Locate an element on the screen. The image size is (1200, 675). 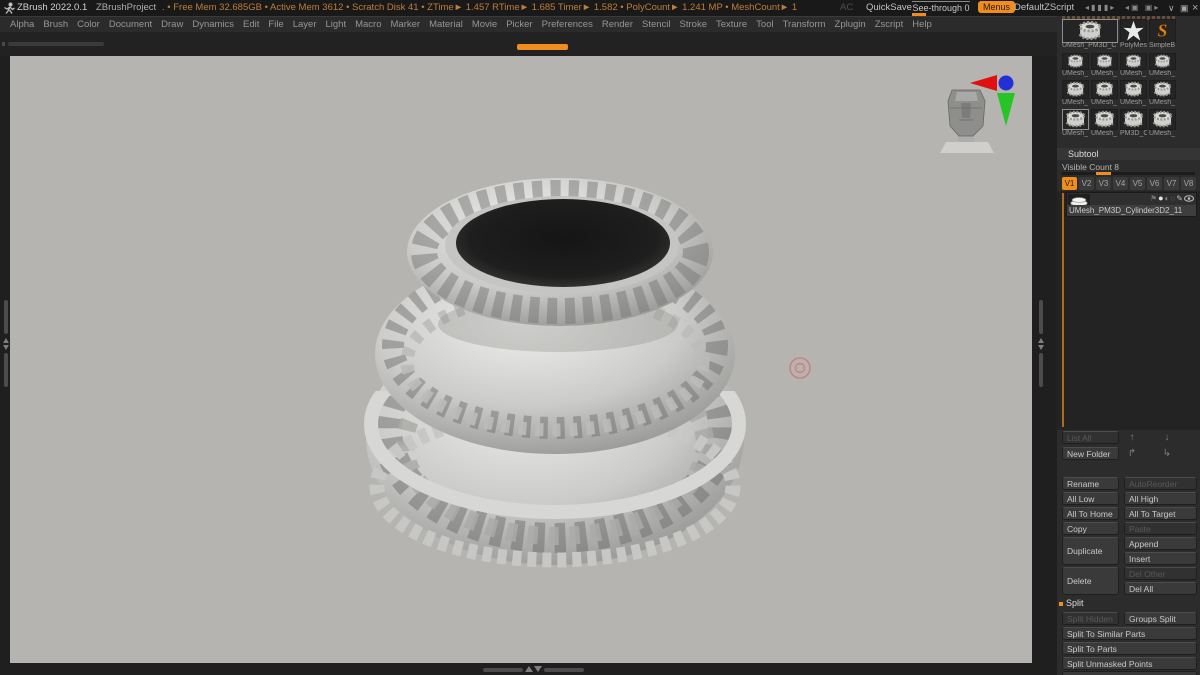
subtool-tab-v4: V4 is located at coordinates (1120, 183).